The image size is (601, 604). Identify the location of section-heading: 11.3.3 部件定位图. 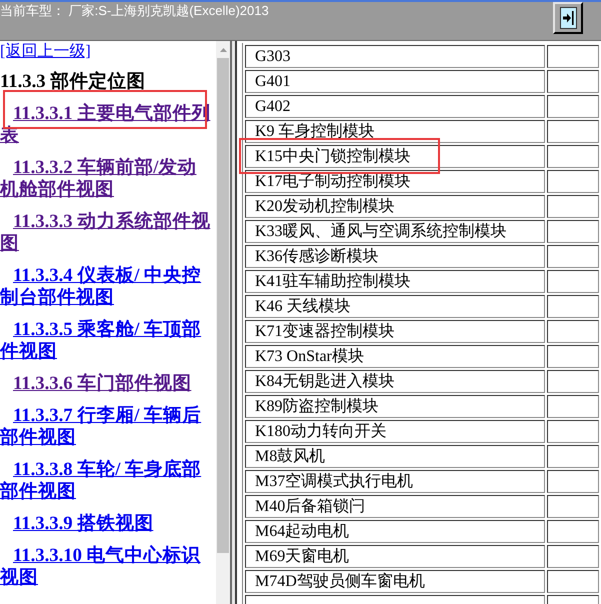
(73, 82).